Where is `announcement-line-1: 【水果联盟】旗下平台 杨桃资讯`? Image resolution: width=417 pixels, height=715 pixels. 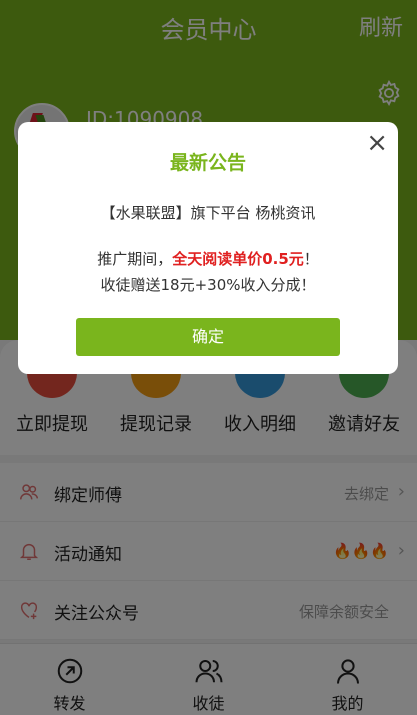 announcement-line-1: 【水果联盟】旗下平台 杨桃资讯 is located at coordinates (208, 213).